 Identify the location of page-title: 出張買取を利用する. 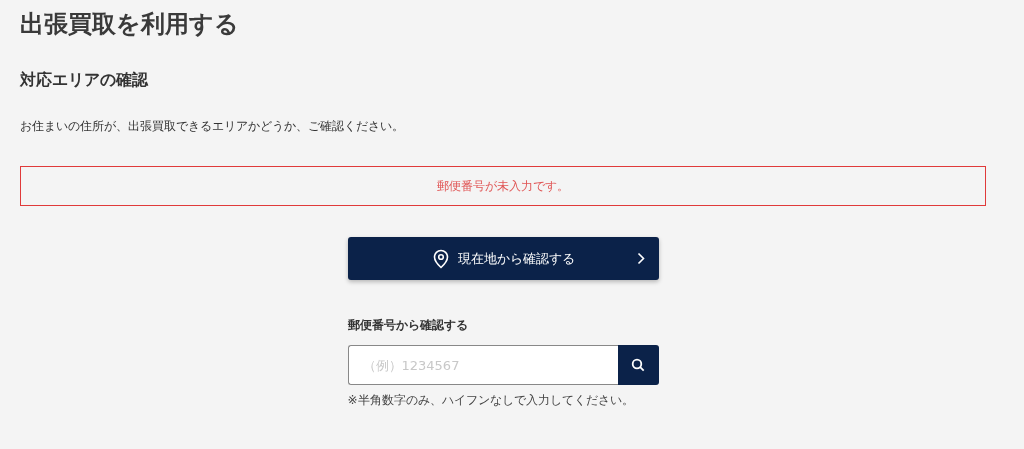
(130, 24).